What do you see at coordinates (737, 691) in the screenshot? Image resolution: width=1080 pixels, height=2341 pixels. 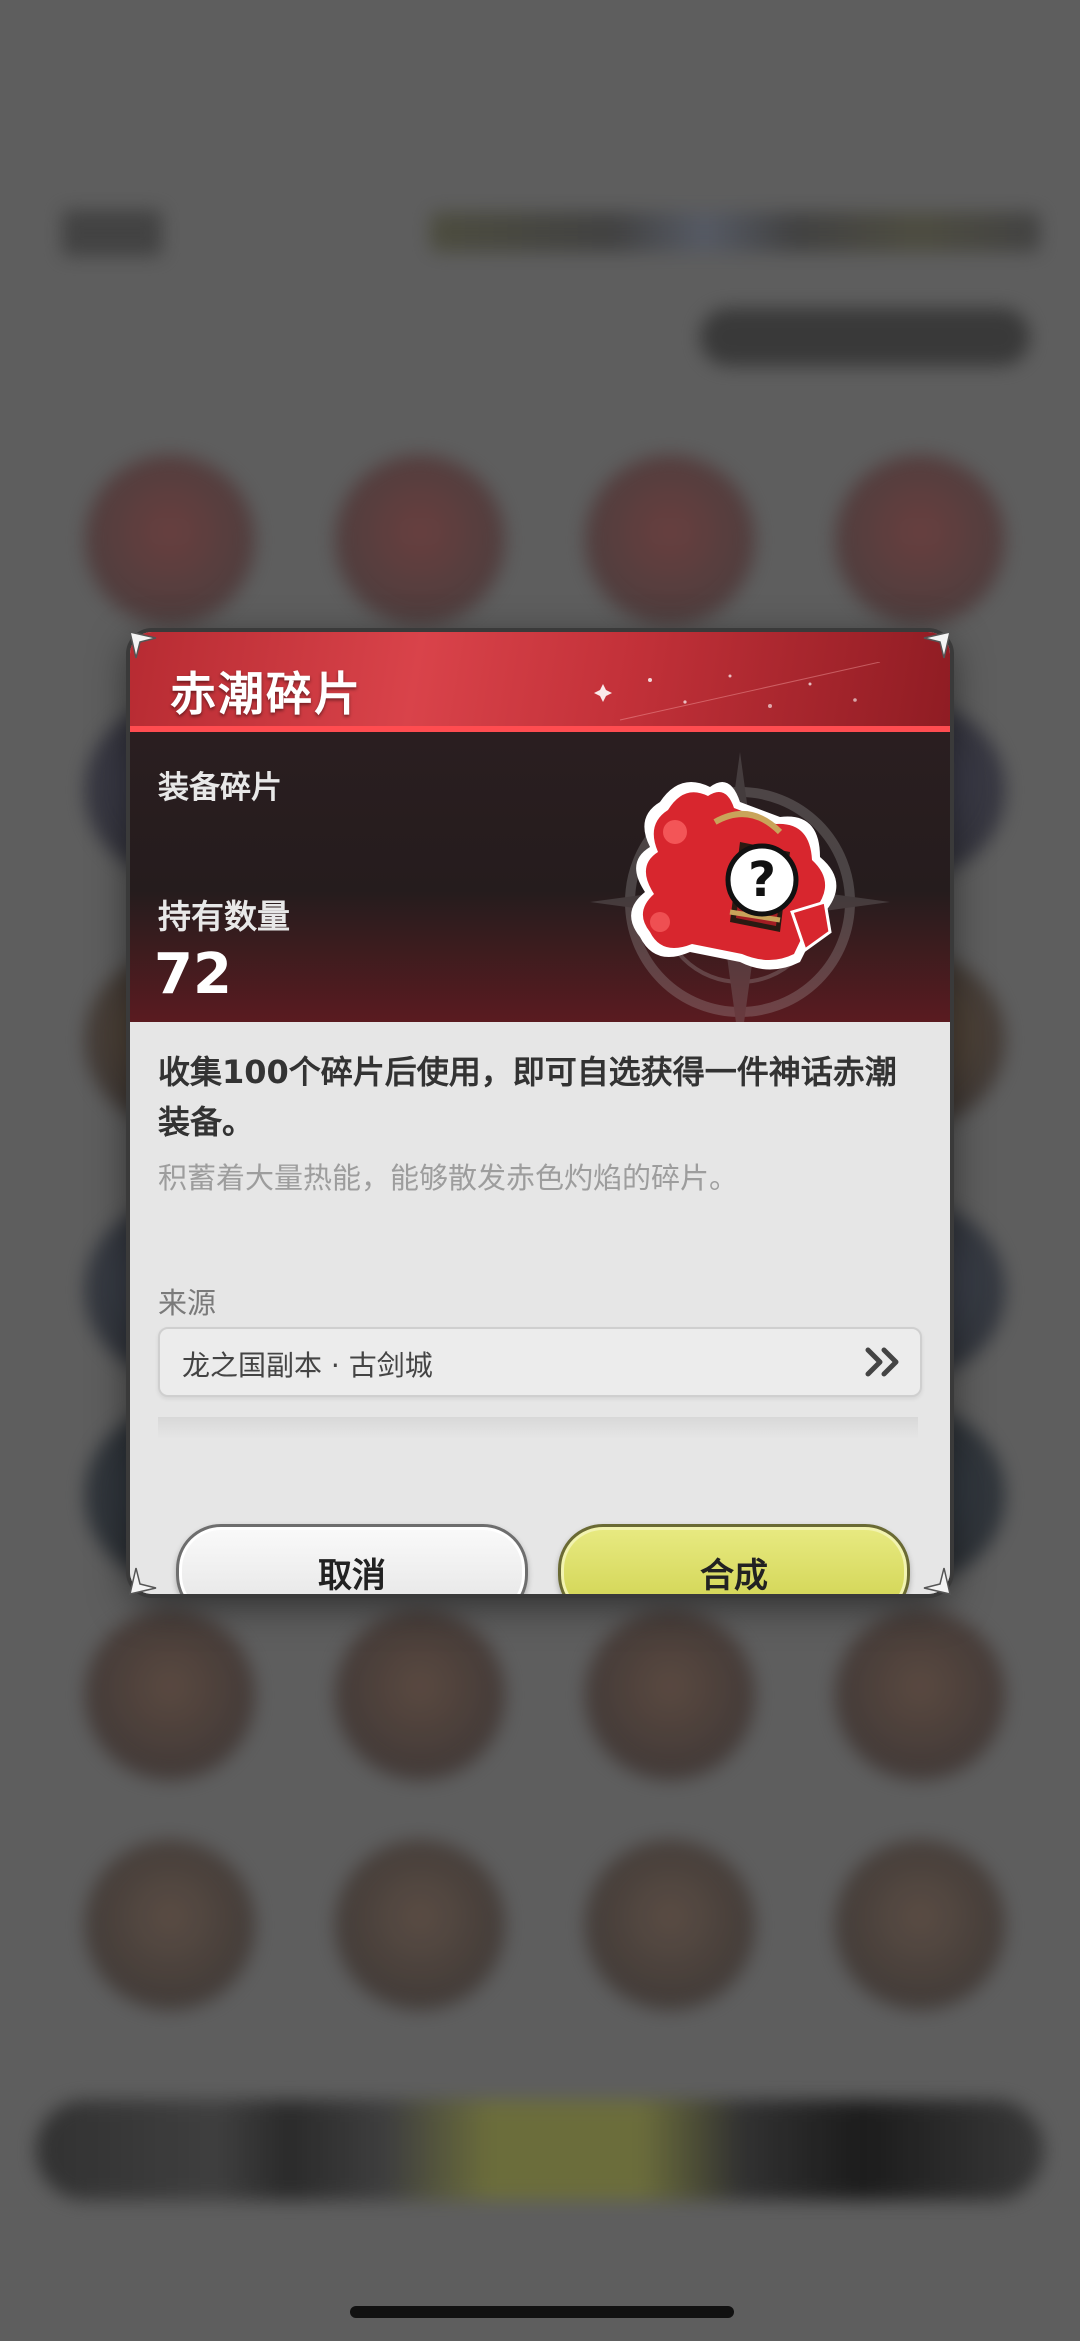 I see `sparkle-decoration-icon` at bounding box center [737, 691].